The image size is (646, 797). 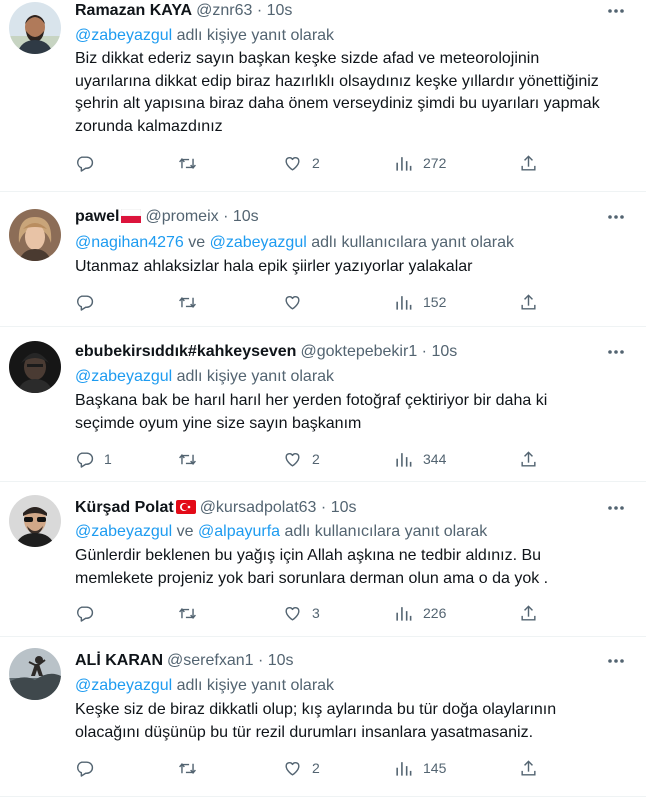 I want to click on poland-flag-icon, so click(x=131, y=216).